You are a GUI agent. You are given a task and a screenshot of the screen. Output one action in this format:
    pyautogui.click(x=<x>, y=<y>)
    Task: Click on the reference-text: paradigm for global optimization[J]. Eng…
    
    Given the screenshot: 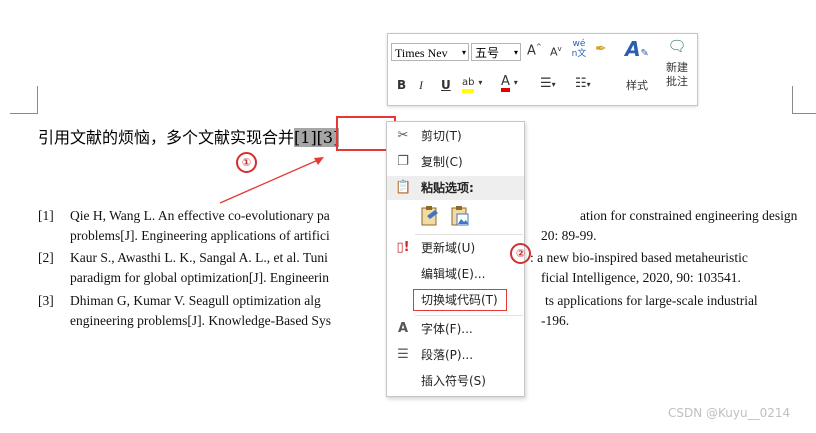 What is the action you would take?
    pyautogui.click(x=200, y=277)
    